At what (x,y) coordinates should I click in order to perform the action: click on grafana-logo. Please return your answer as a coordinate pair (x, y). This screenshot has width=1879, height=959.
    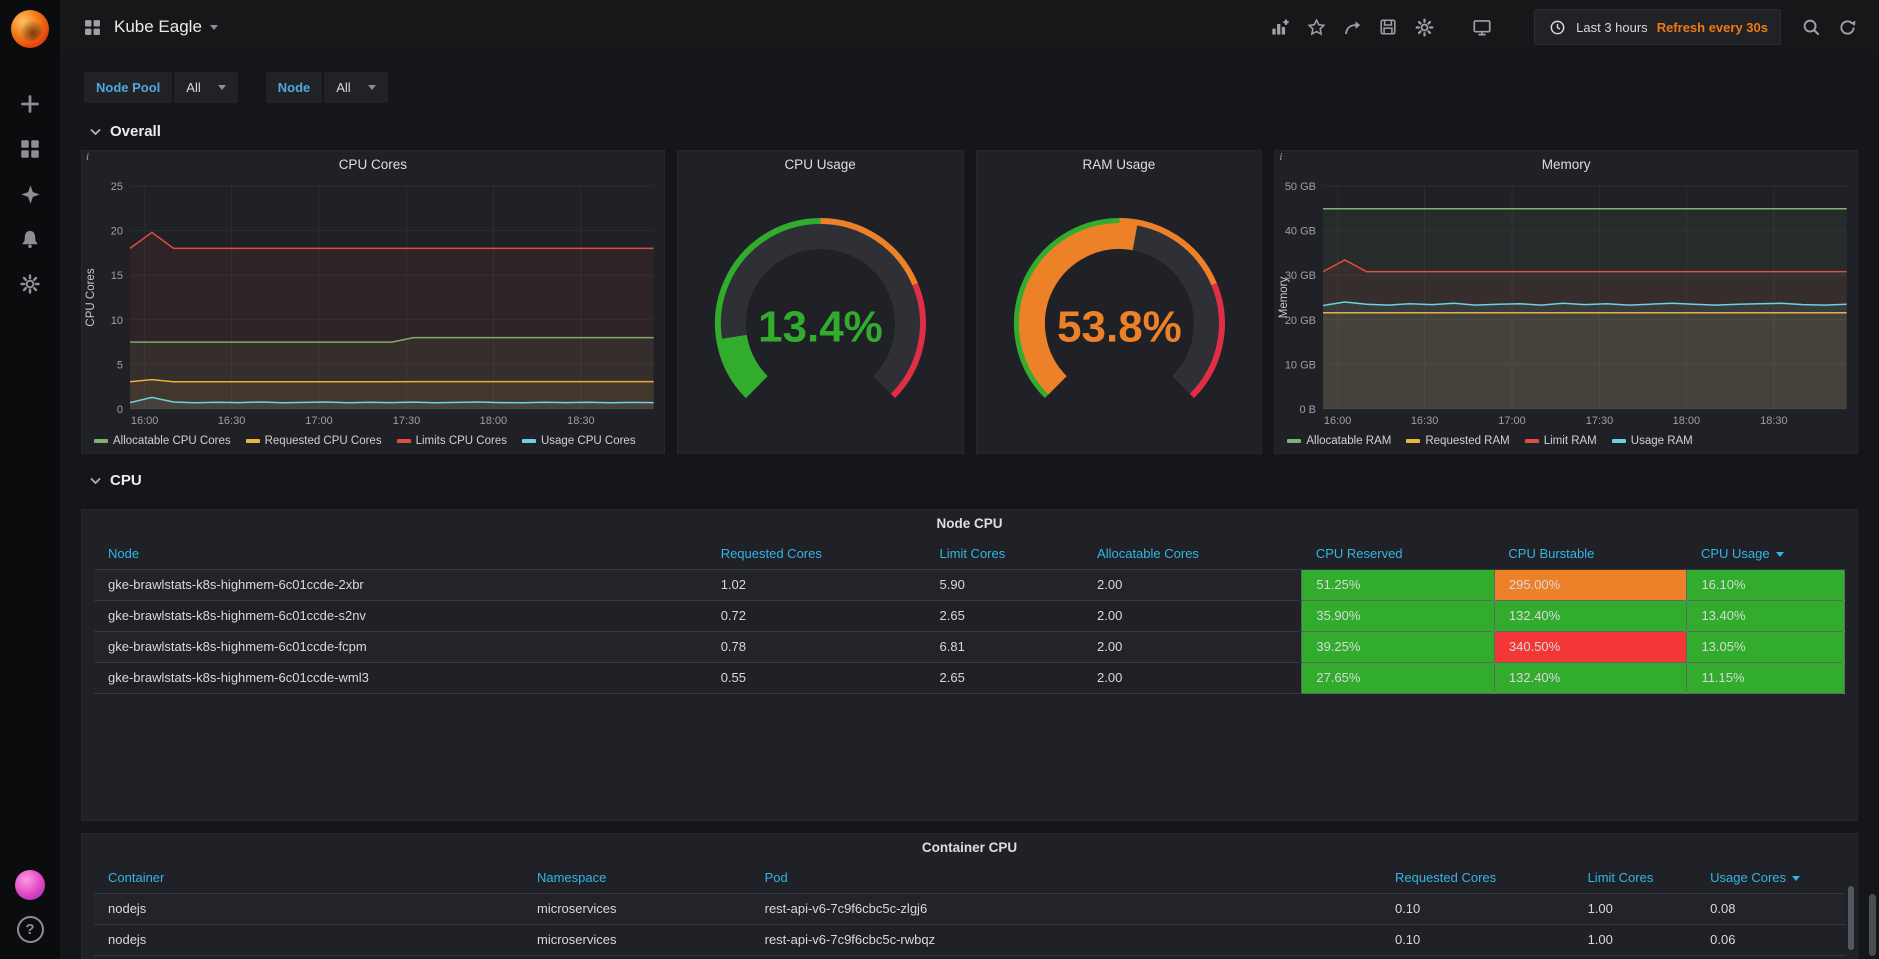
    Looking at the image, I should click on (30, 29).